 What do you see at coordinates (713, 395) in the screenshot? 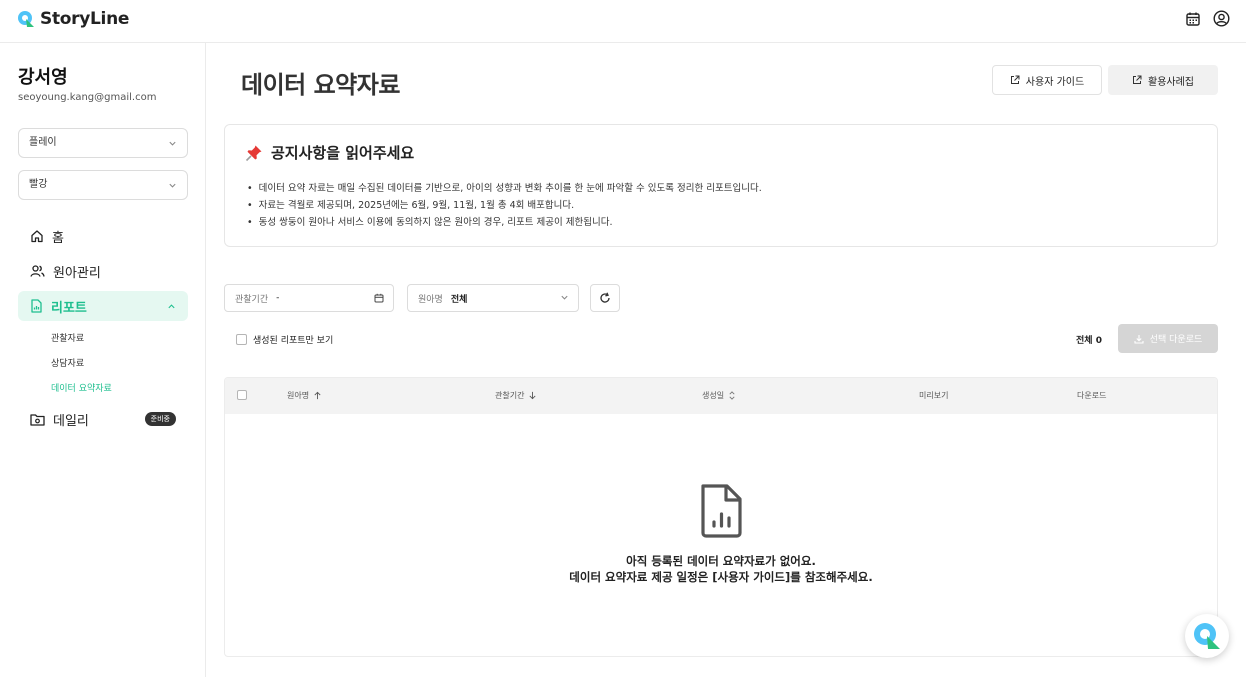
I see `column-label: 생성일` at bounding box center [713, 395].